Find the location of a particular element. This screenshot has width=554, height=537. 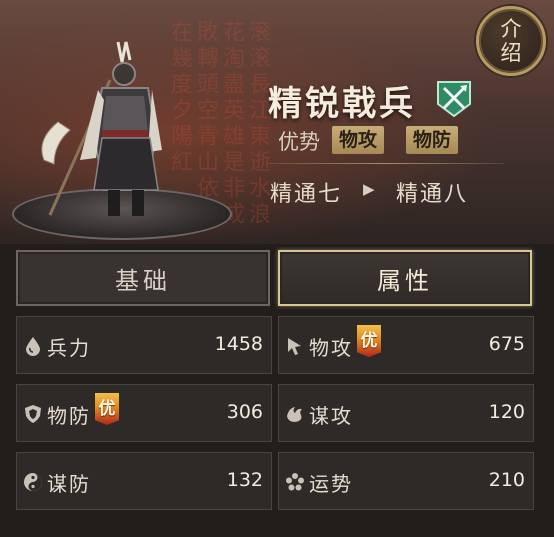

stat-value: 120 is located at coordinates (506, 412).